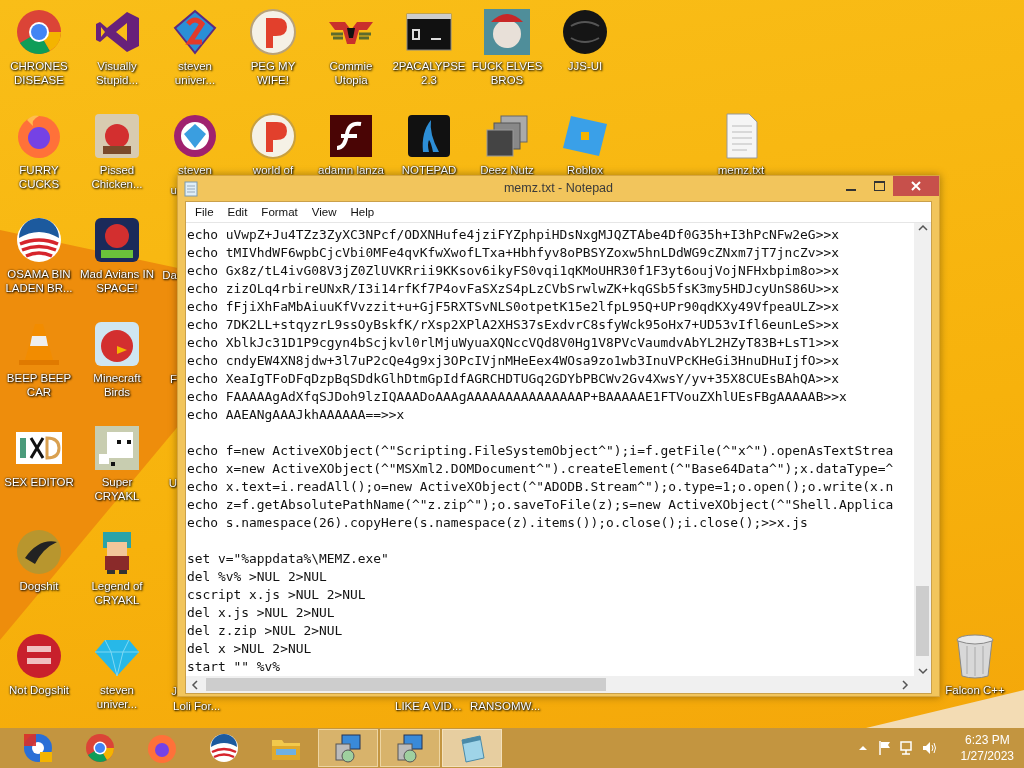  I want to click on icon-label: Deez Nutz, so click(507, 170).